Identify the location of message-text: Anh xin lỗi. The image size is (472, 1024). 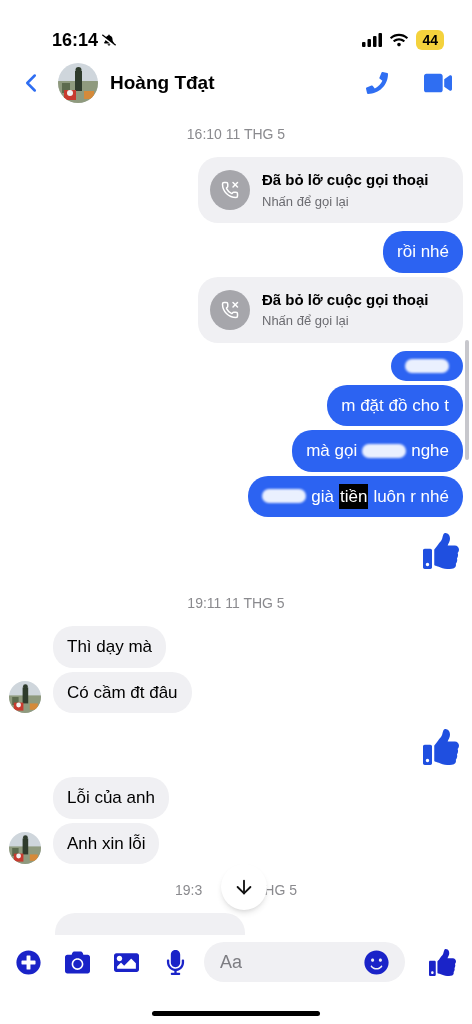
(106, 843).